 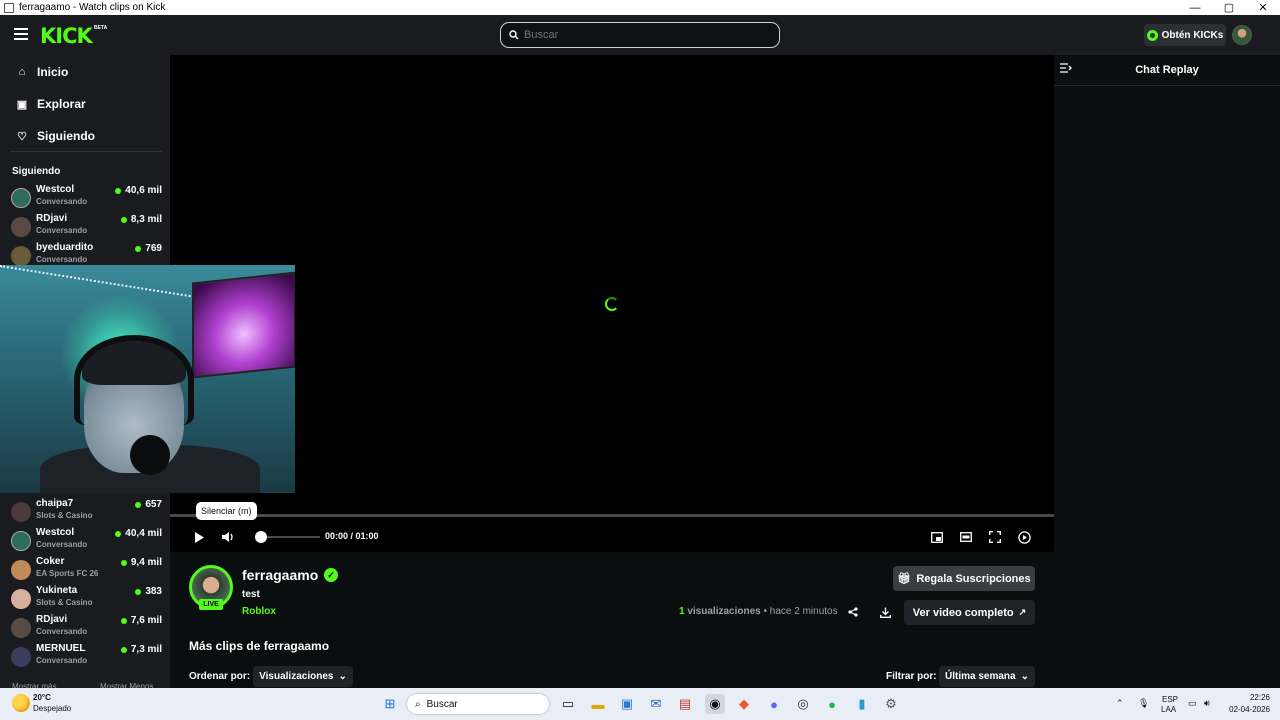 What do you see at coordinates (715, 704) in the screenshot?
I see `obs-icon: ◉` at bounding box center [715, 704].